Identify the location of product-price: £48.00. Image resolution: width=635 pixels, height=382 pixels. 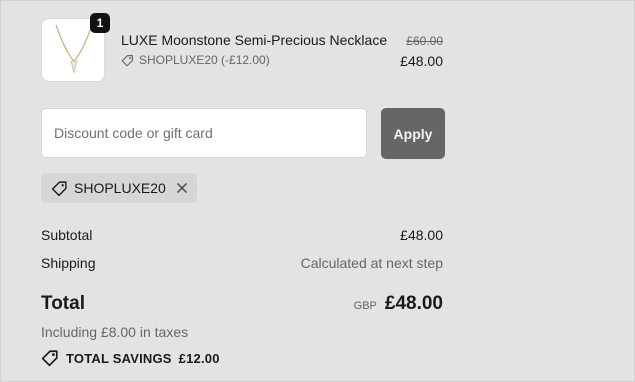
(421, 61).